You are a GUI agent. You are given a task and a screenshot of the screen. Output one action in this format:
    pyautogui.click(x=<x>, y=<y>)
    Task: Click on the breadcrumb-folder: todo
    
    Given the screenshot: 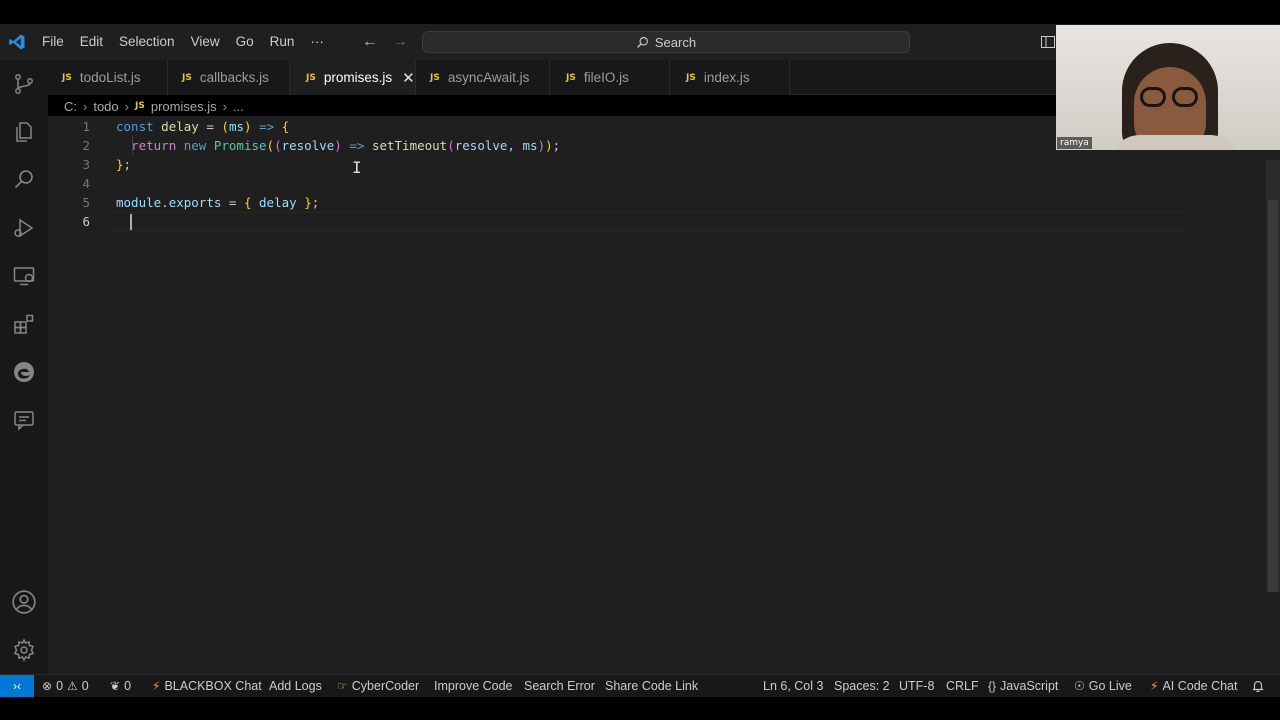 What is the action you would take?
    pyautogui.click(x=105, y=106)
    